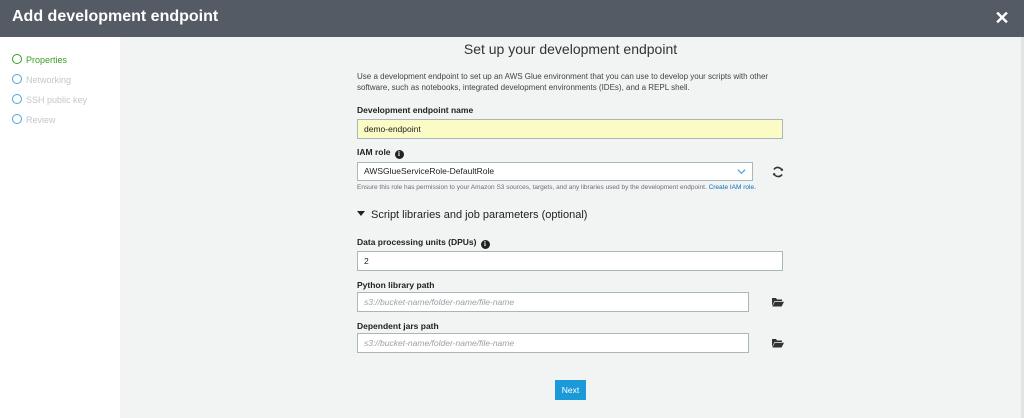 The height and width of the screenshot is (418, 1024). What do you see at coordinates (429, 171) in the screenshot?
I see `iam-role-selected-value: AWSGlueServiceRole-DefaultRole` at bounding box center [429, 171].